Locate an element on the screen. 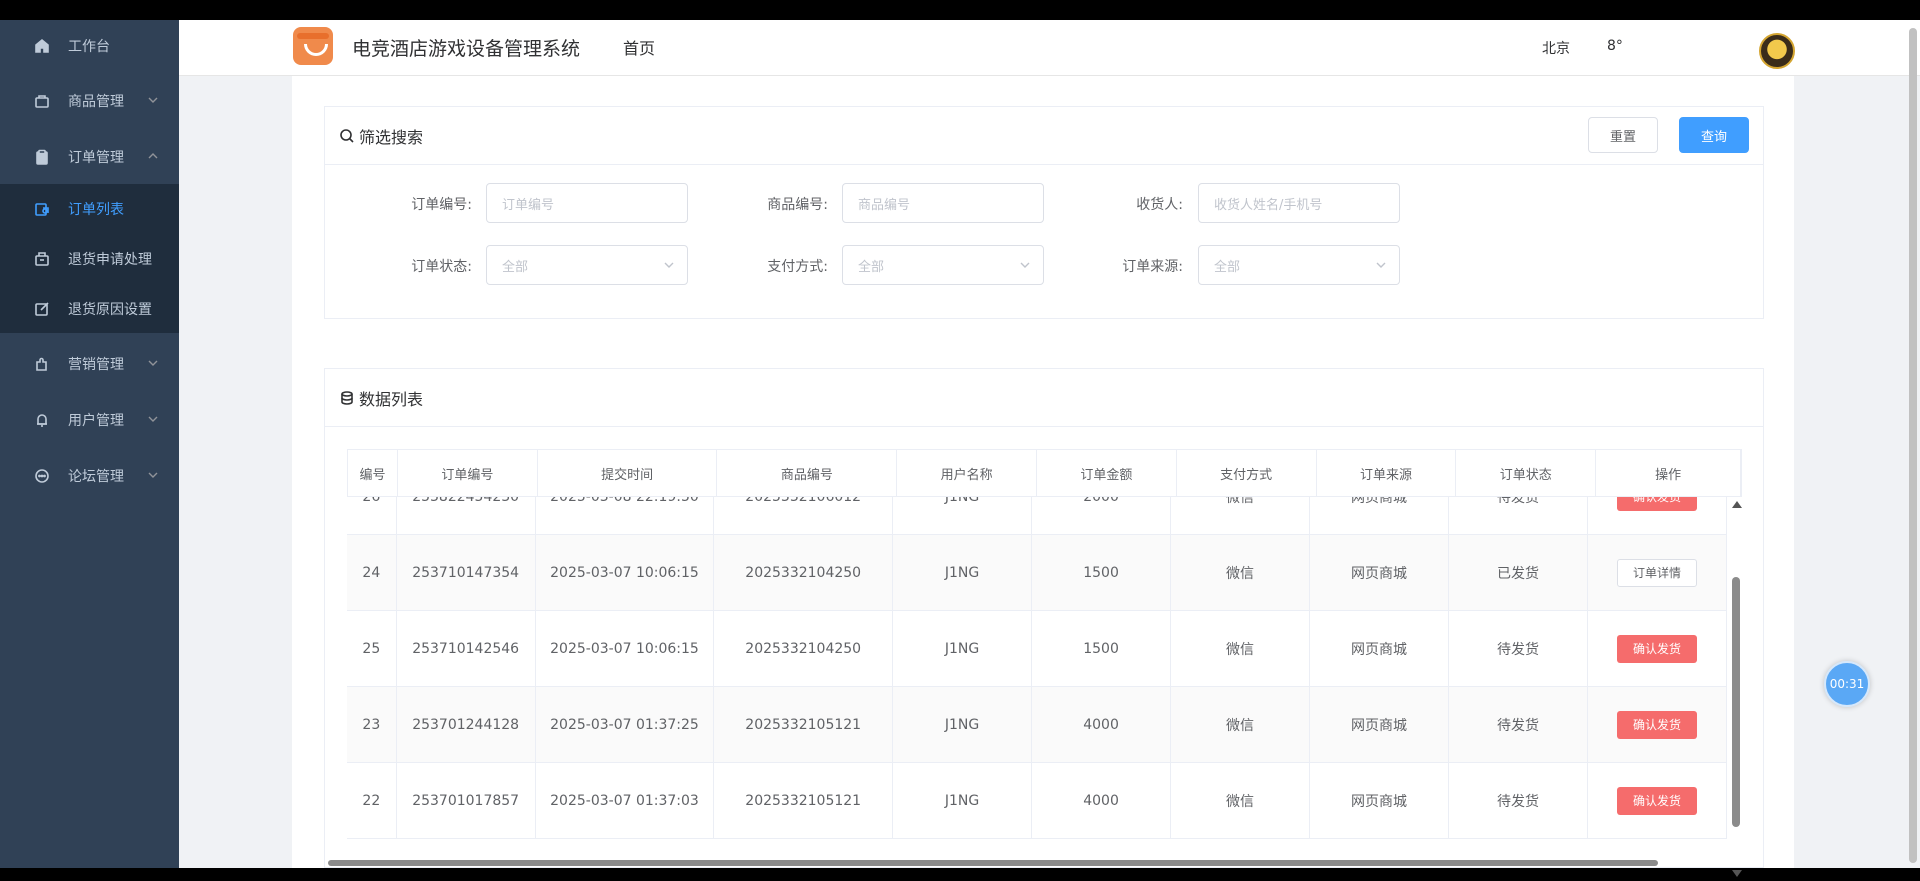 The height and width of the screenshot is (881, 1920). sidebar-item-return-reasons: 退货原因设置 is located at coordinates (89, 309).